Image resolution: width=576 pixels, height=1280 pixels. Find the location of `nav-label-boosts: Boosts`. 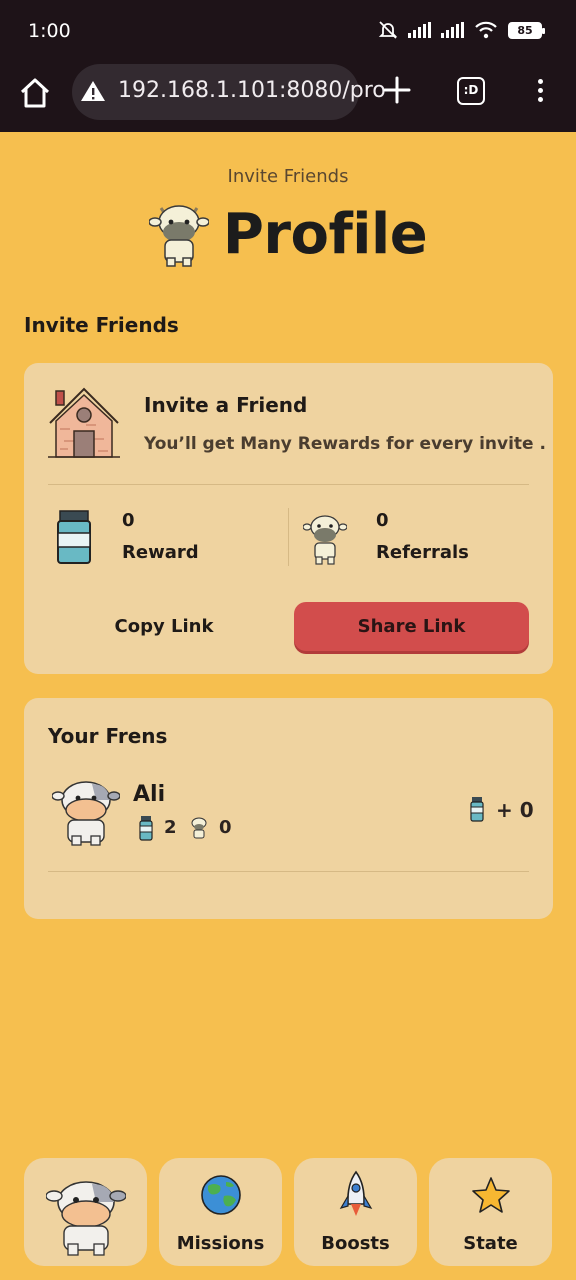

nav-label-boosts: Boosts is located at coordinates (355, 1243).